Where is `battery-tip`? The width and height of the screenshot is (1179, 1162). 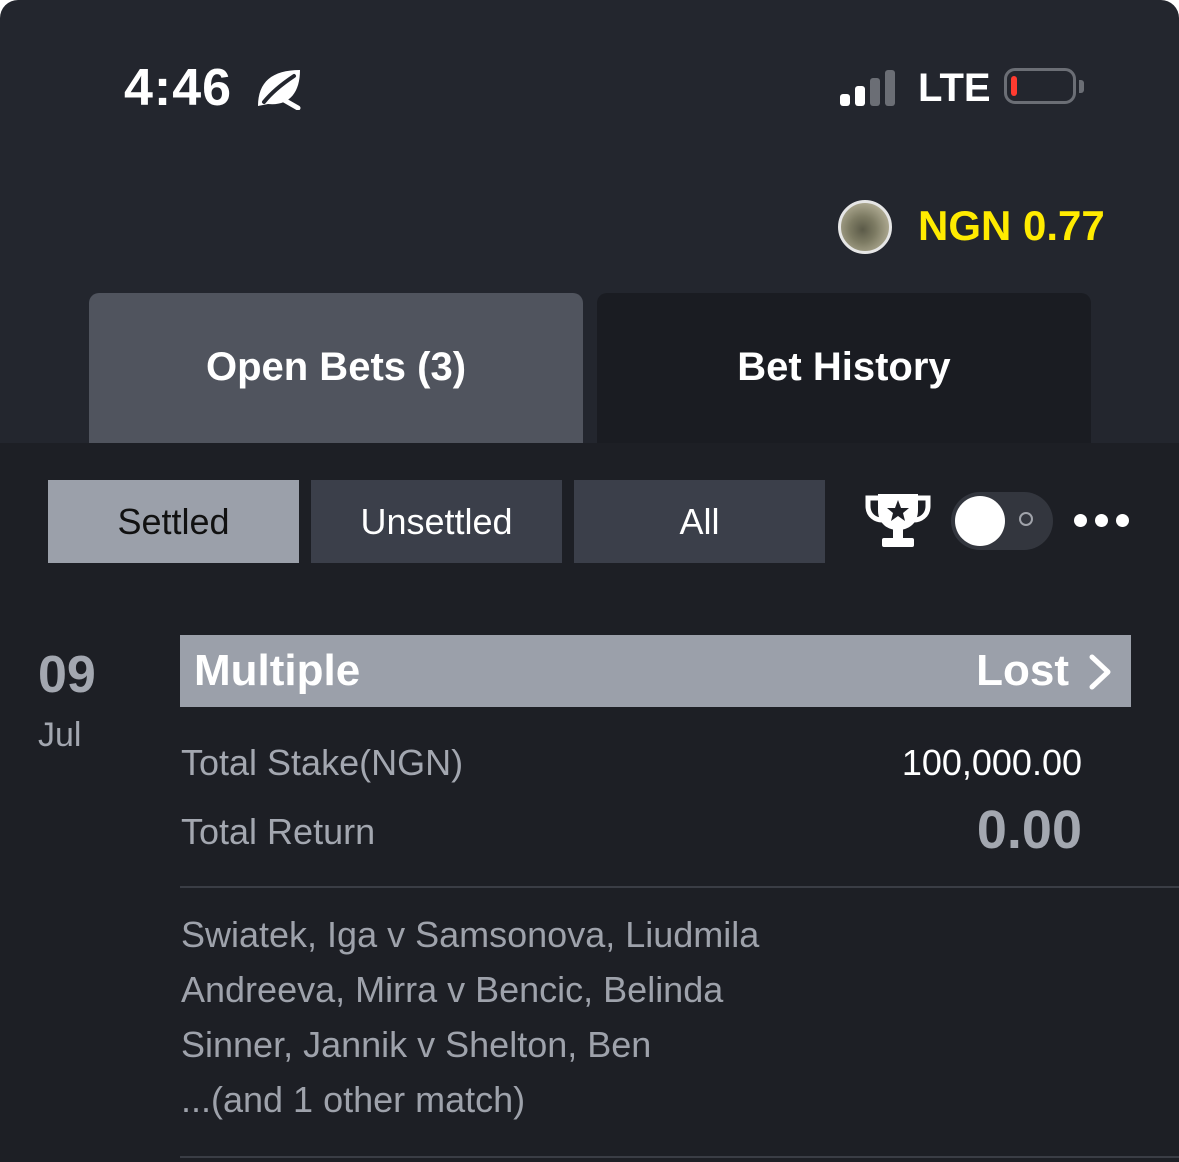 battery-tip is located at coordinates (1081, 86).